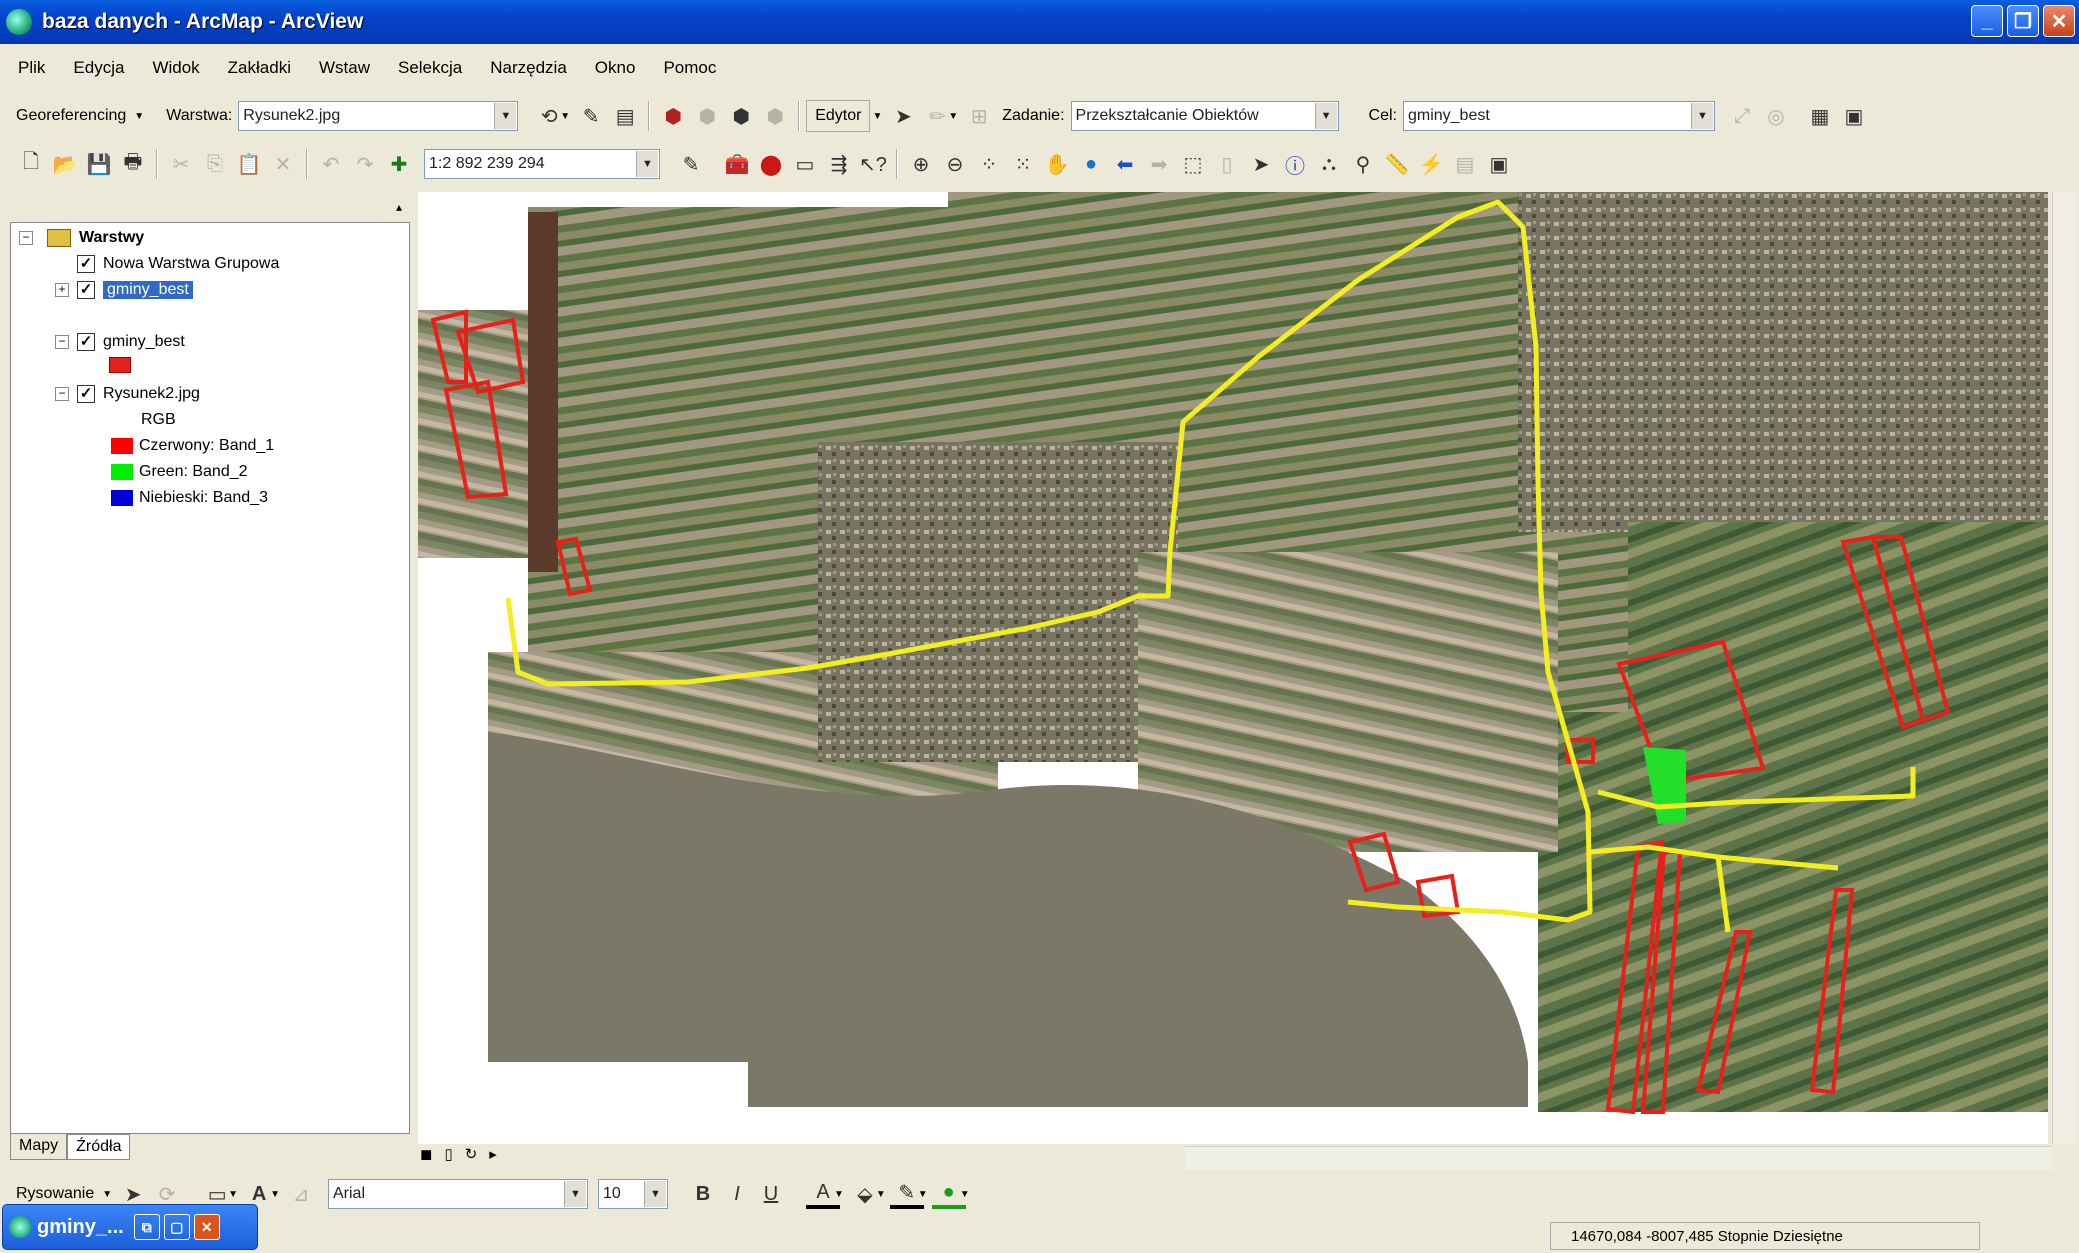 The height and width of the screenshot is (1253, 2079). Describe the element at coordinates (192, 446) in the screenshot. I see `band-red-row: Czerwony: Band_1` at that location.